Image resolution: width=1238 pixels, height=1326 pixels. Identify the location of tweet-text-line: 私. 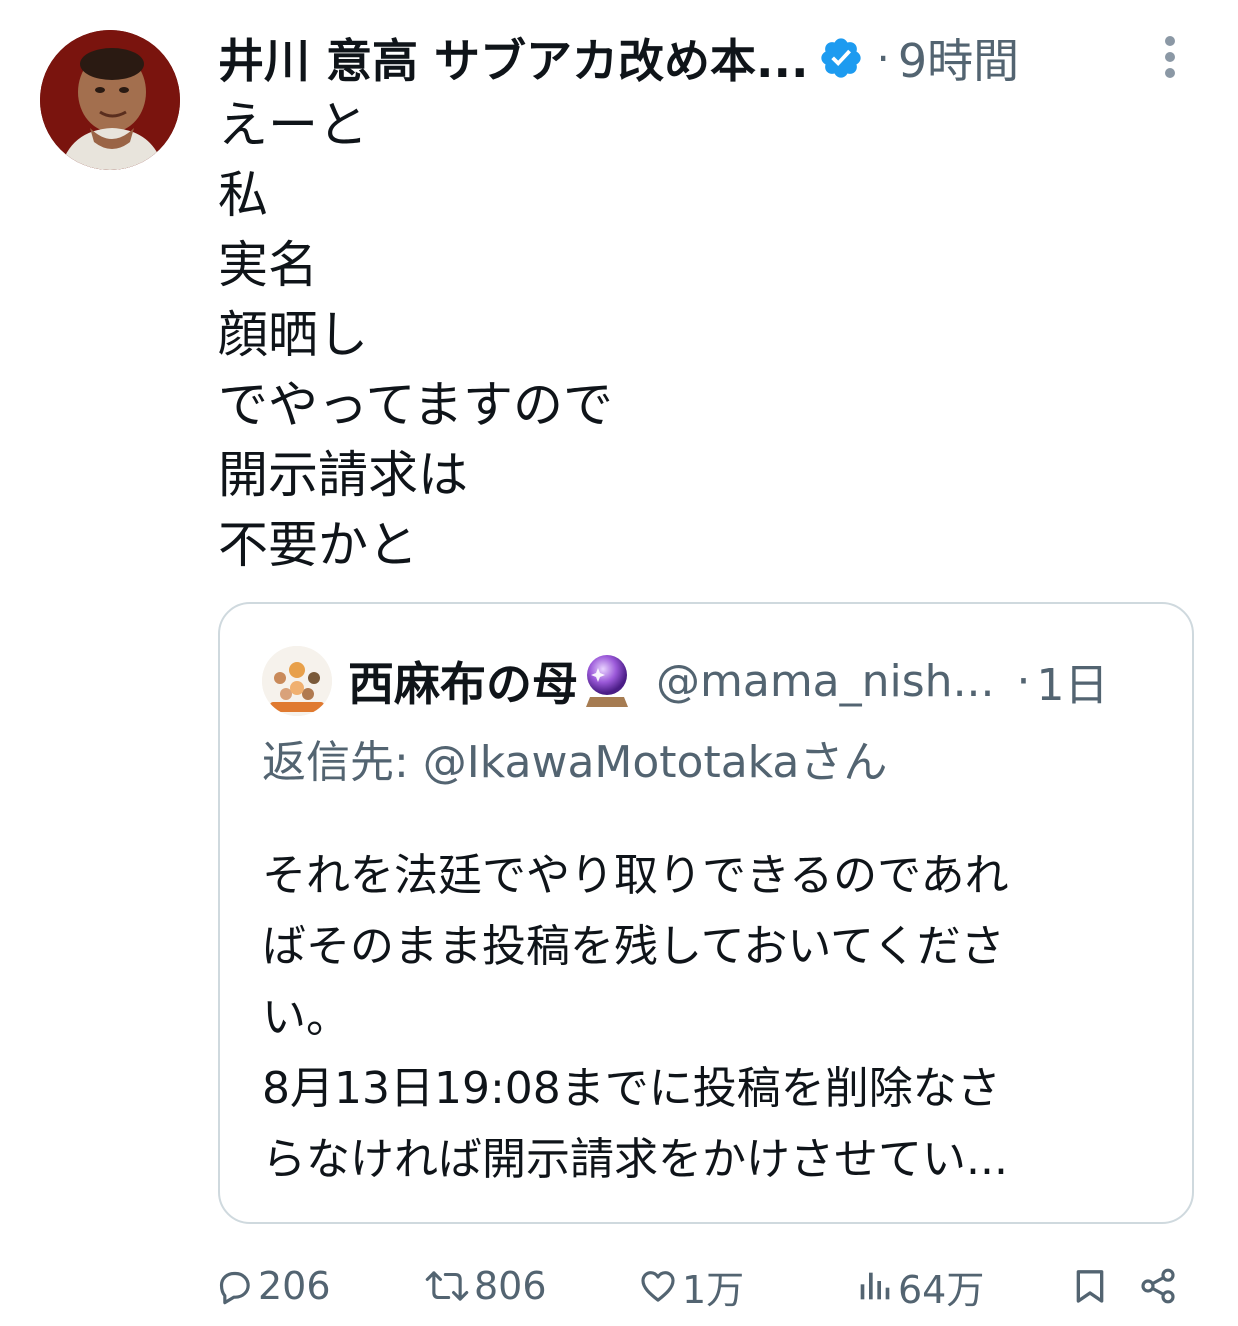
(243, 195).